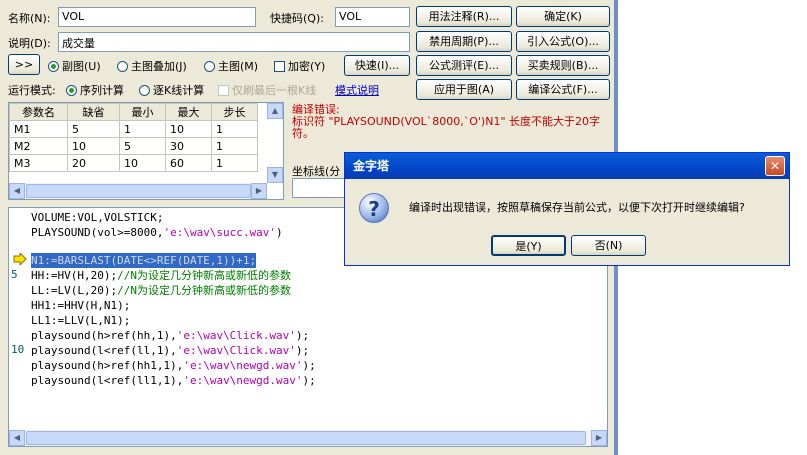 This screenshot has width=807, height=455. What do you see at coordinates (179, 90) in the screenshot?
I see `radio-kline-label: 逐K线计算` at bounding box center [179, 90].